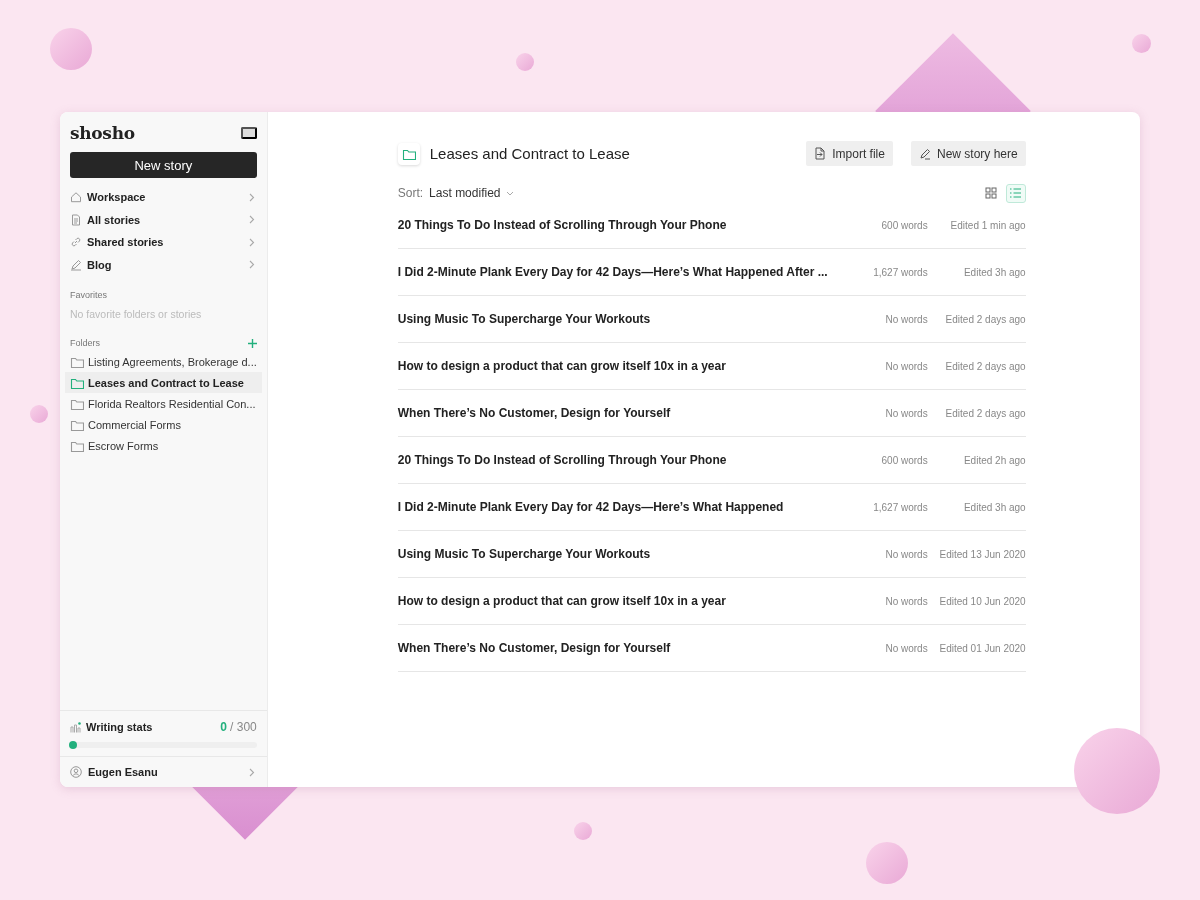 The width and height of the screenshot is (1200, 900). Describe the element at coordinates (238, 727) in the screenshot. I see `word-count: 0 / 300` at that location.